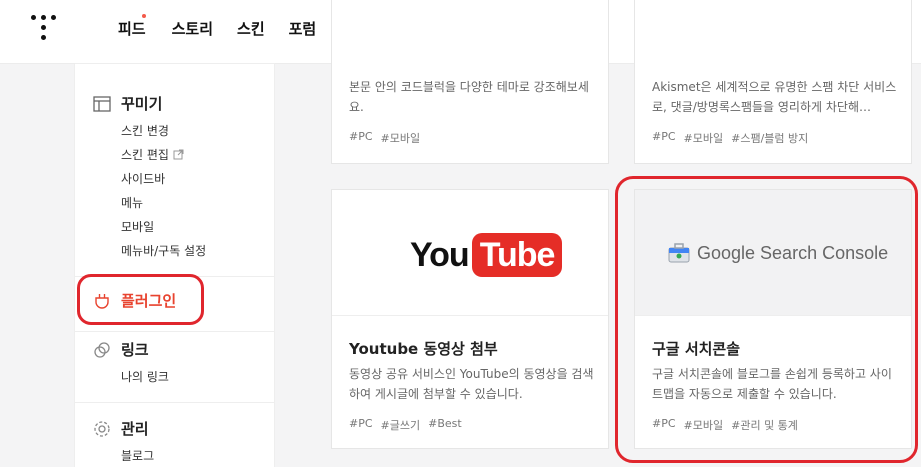 This screenshot has height=467, width=921. I want to click on sidebar-item-sidebar: 사이드바, so click(143, 178).